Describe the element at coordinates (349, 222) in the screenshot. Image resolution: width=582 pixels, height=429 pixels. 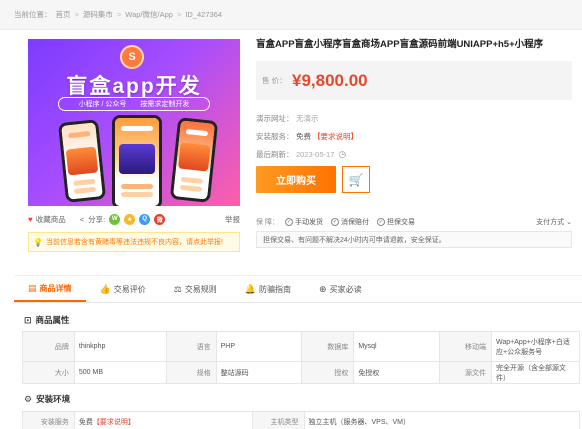
I see `guarantee-item: ✓ 消保赔付` at that location.